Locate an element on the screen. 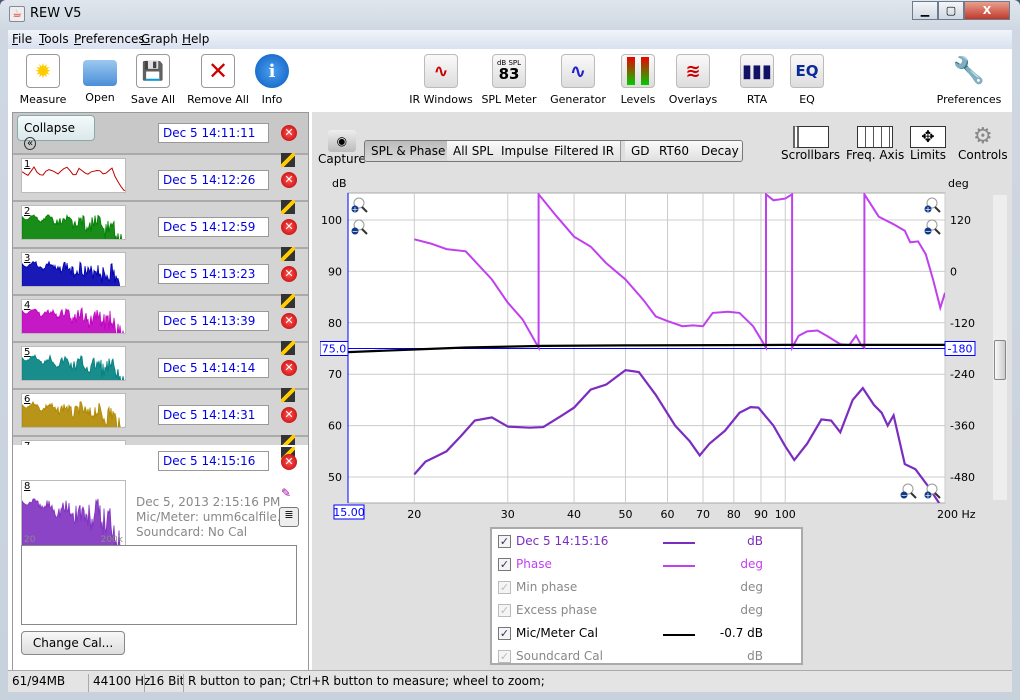 The width and height of the screenshot is (1020, 700). left-freq-box: 15.00 is located at coordinates (349, 512).